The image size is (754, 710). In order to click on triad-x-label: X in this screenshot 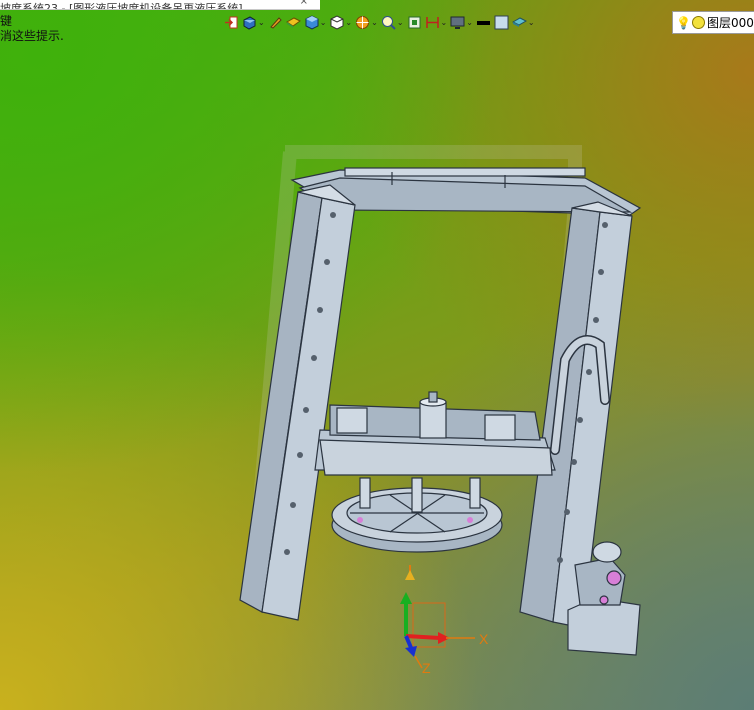, I will do `click(484, 639)`.